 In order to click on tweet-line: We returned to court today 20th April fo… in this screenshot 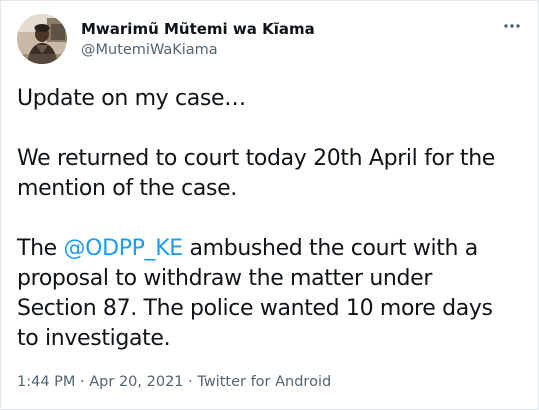, I will do `click(256, 158)`.